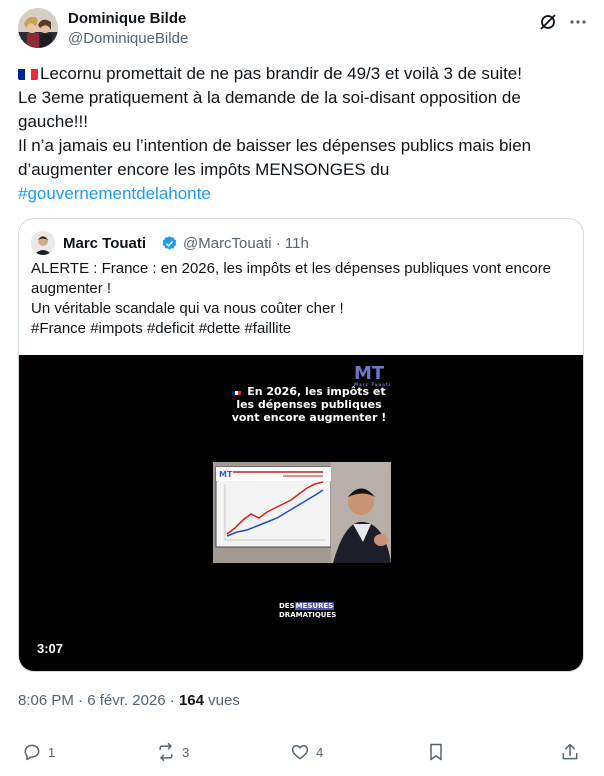  I want to click on views-count: 164, so click(191, 700).